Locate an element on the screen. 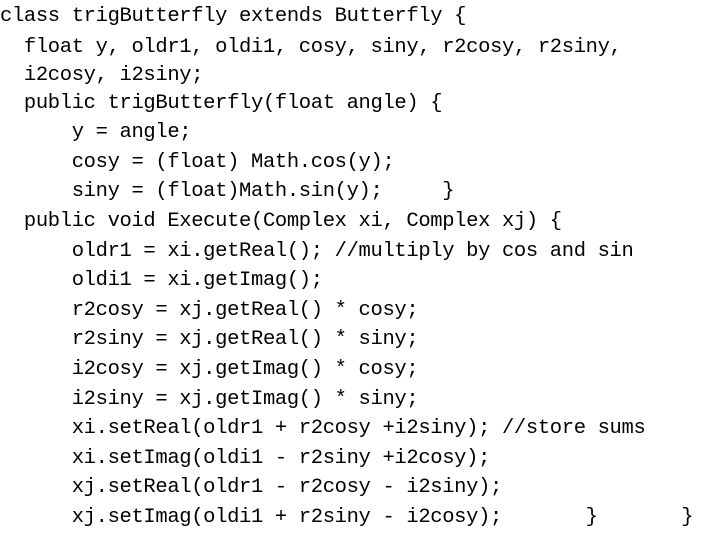 Image resolution: width=720 pixels, height=540 pixels. code-line: r2siny = xj.getReal() * siny; is located at coordinates (209, 340).